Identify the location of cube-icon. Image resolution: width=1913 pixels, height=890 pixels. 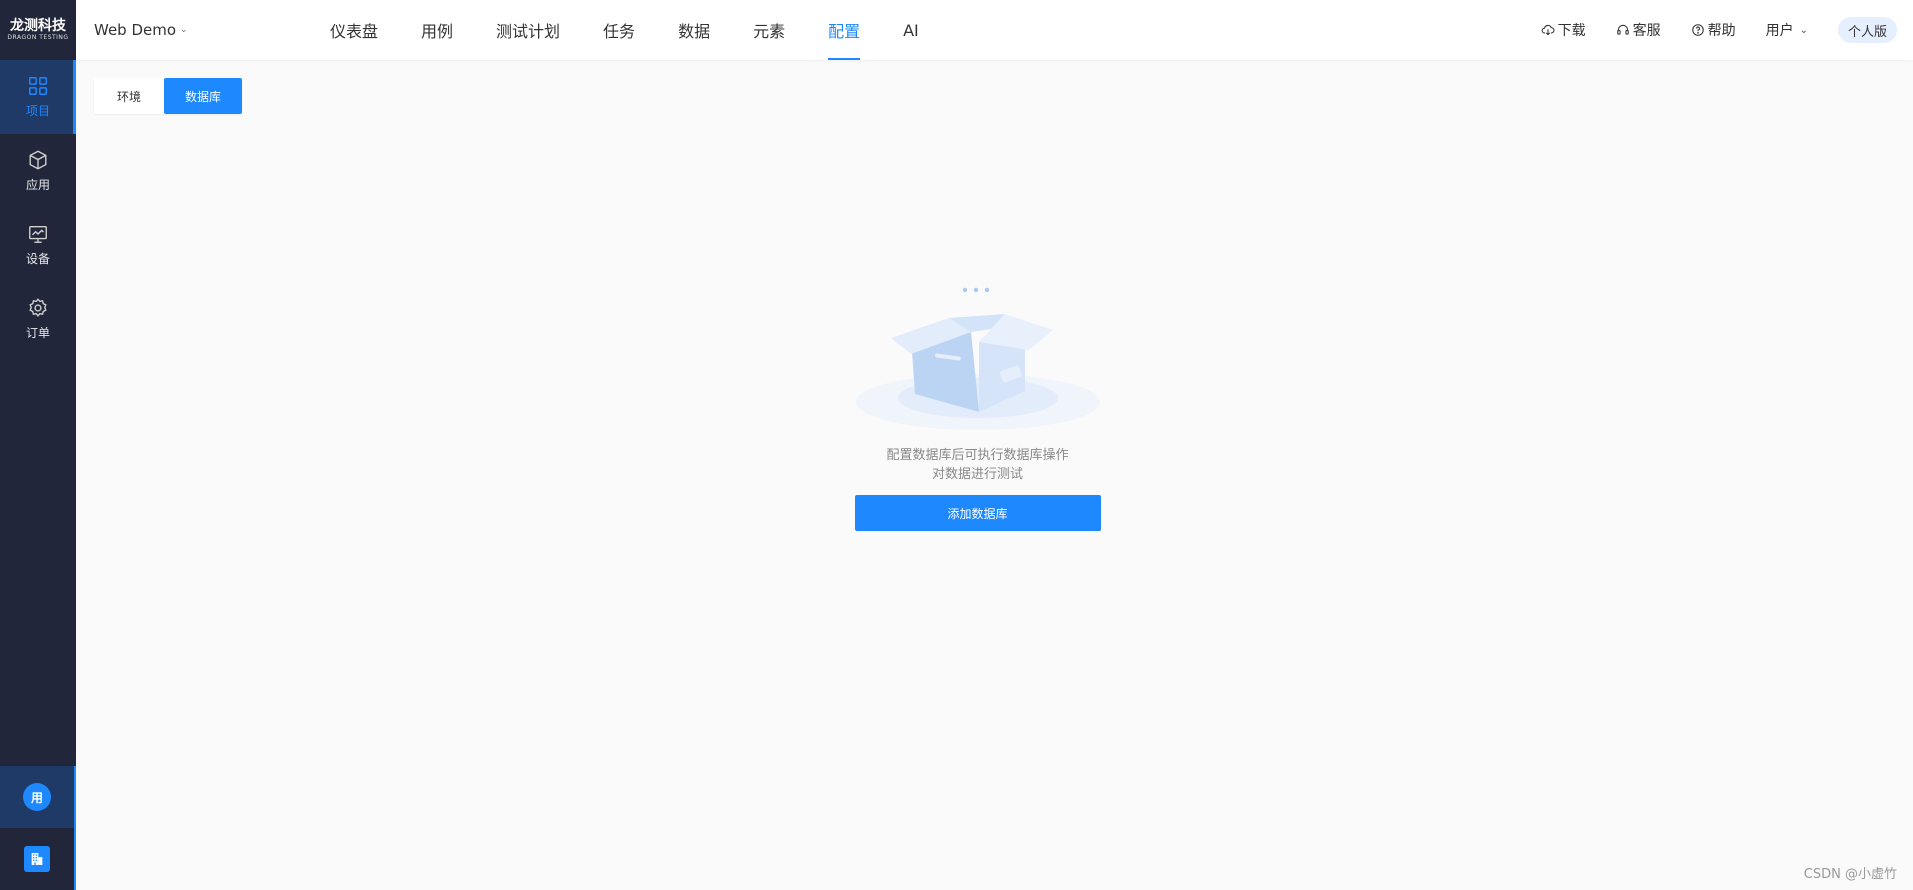
(38, 160).